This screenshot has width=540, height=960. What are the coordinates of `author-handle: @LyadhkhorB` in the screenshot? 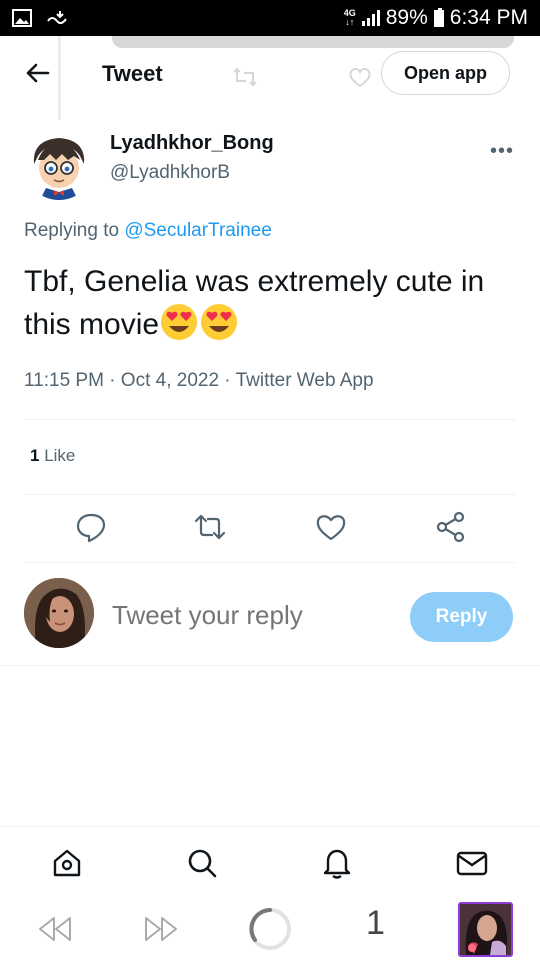 It's located at (170, 173).